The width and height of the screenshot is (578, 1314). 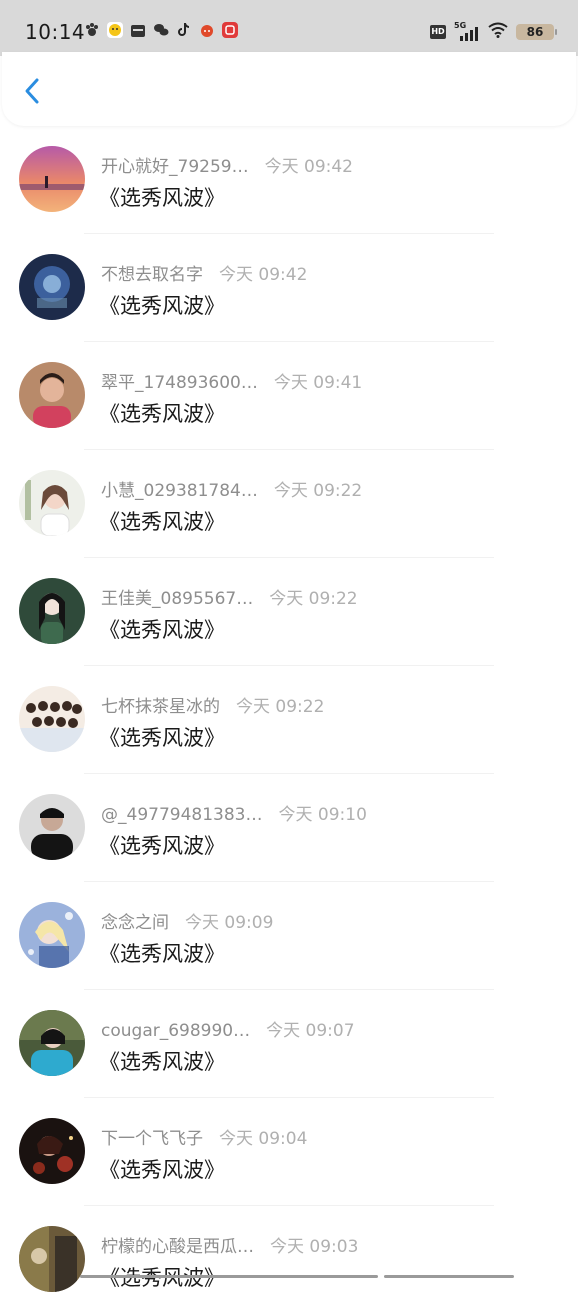 I want to click on list-item: 王佳美_0895567… 今天 09:22 《选秀风波》, so click(x=289, y=612).